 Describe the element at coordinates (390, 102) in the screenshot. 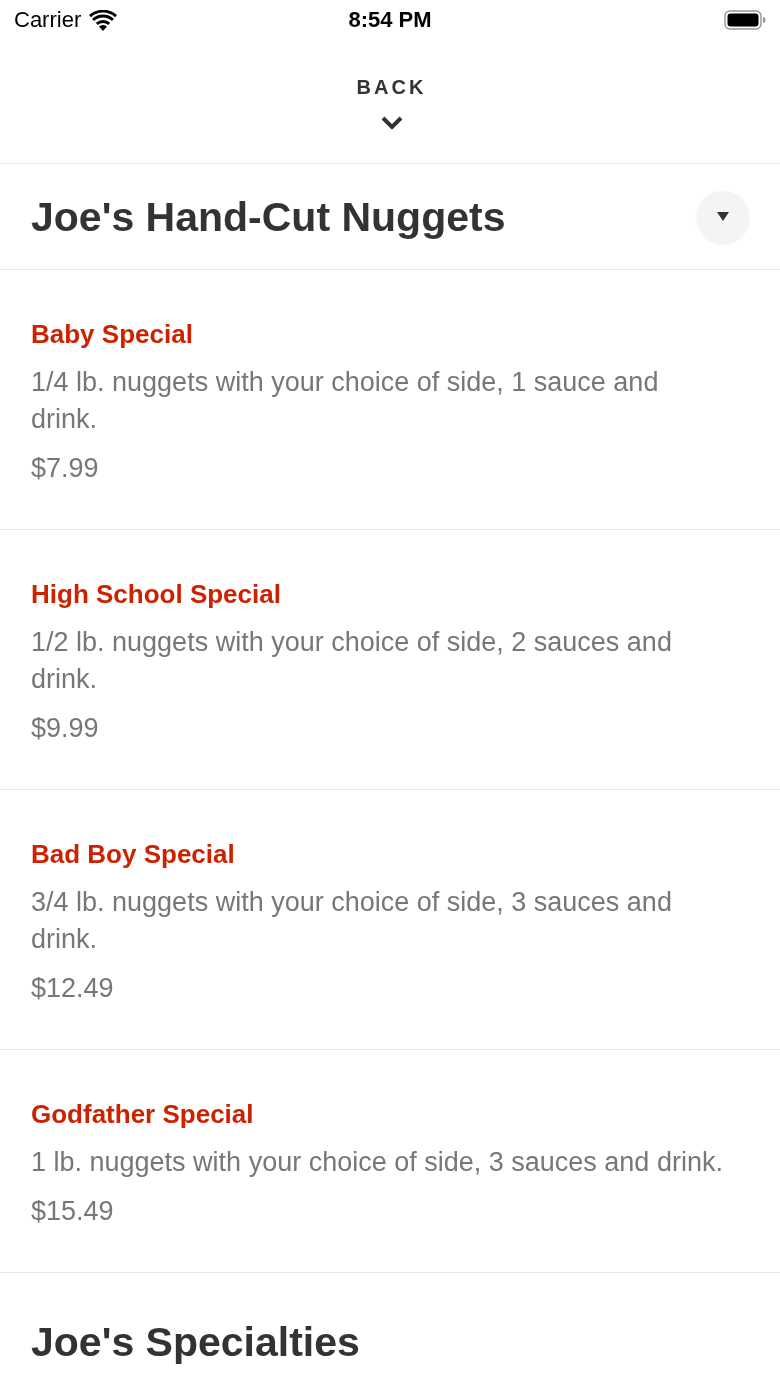

I see `back-button: BACK` at that location.